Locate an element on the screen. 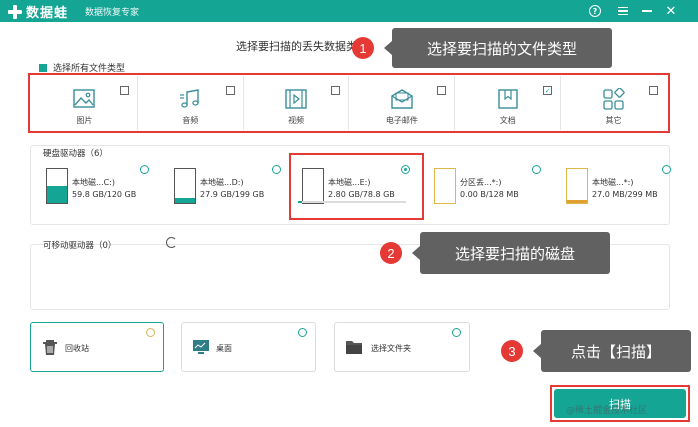  email-icon is located at coordinates (402, 99).